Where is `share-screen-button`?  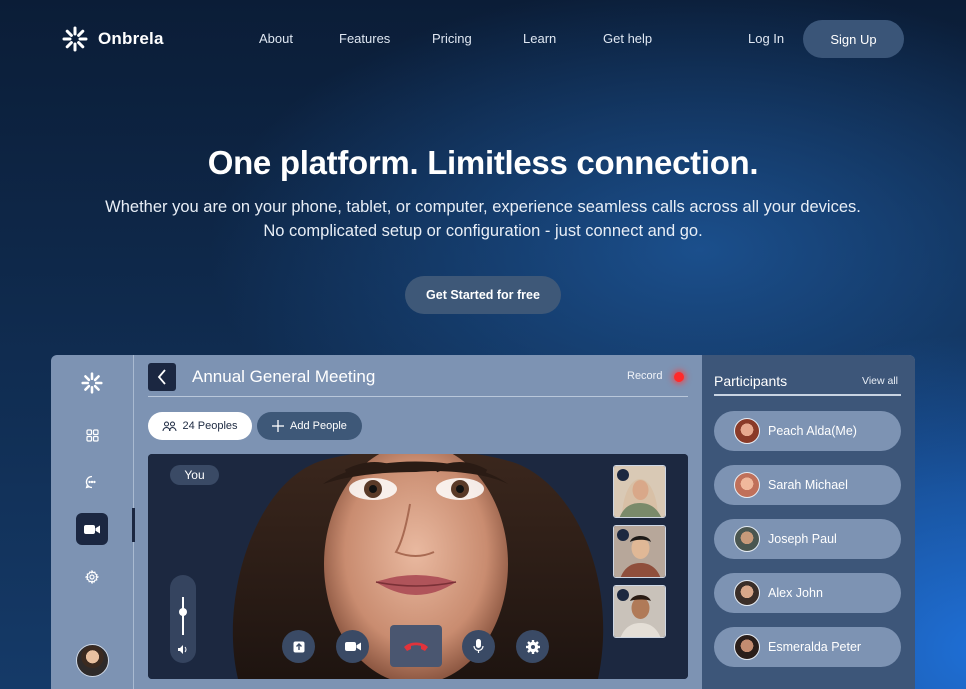 share-screen-button is located at coordinates (298, 646).